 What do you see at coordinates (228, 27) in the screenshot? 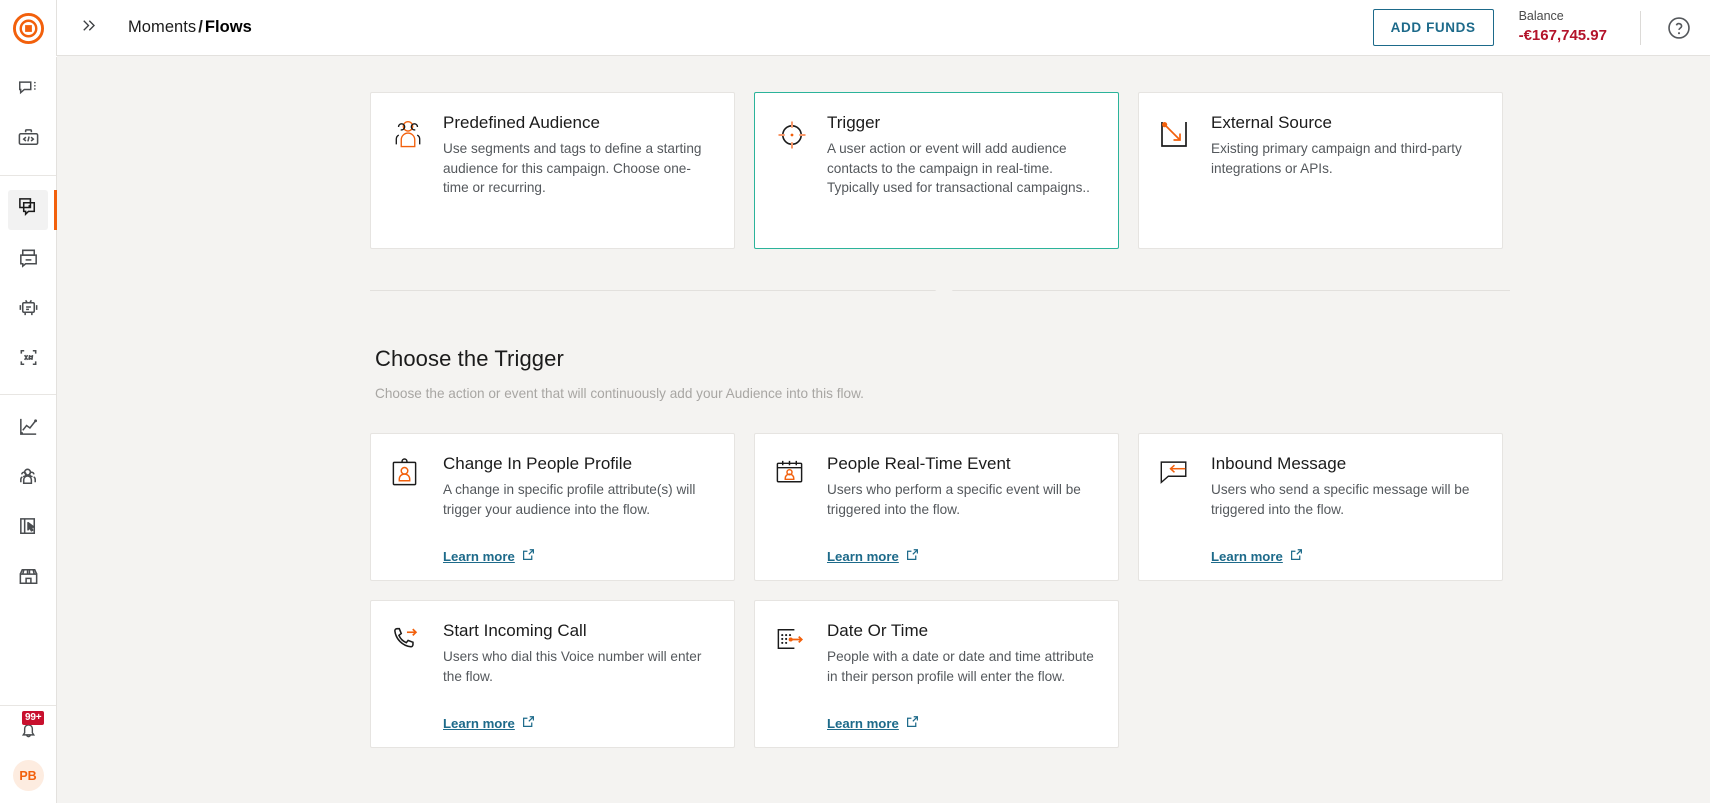
I see `breadcrumb-current: Flows` at bounding box center [228, 27].